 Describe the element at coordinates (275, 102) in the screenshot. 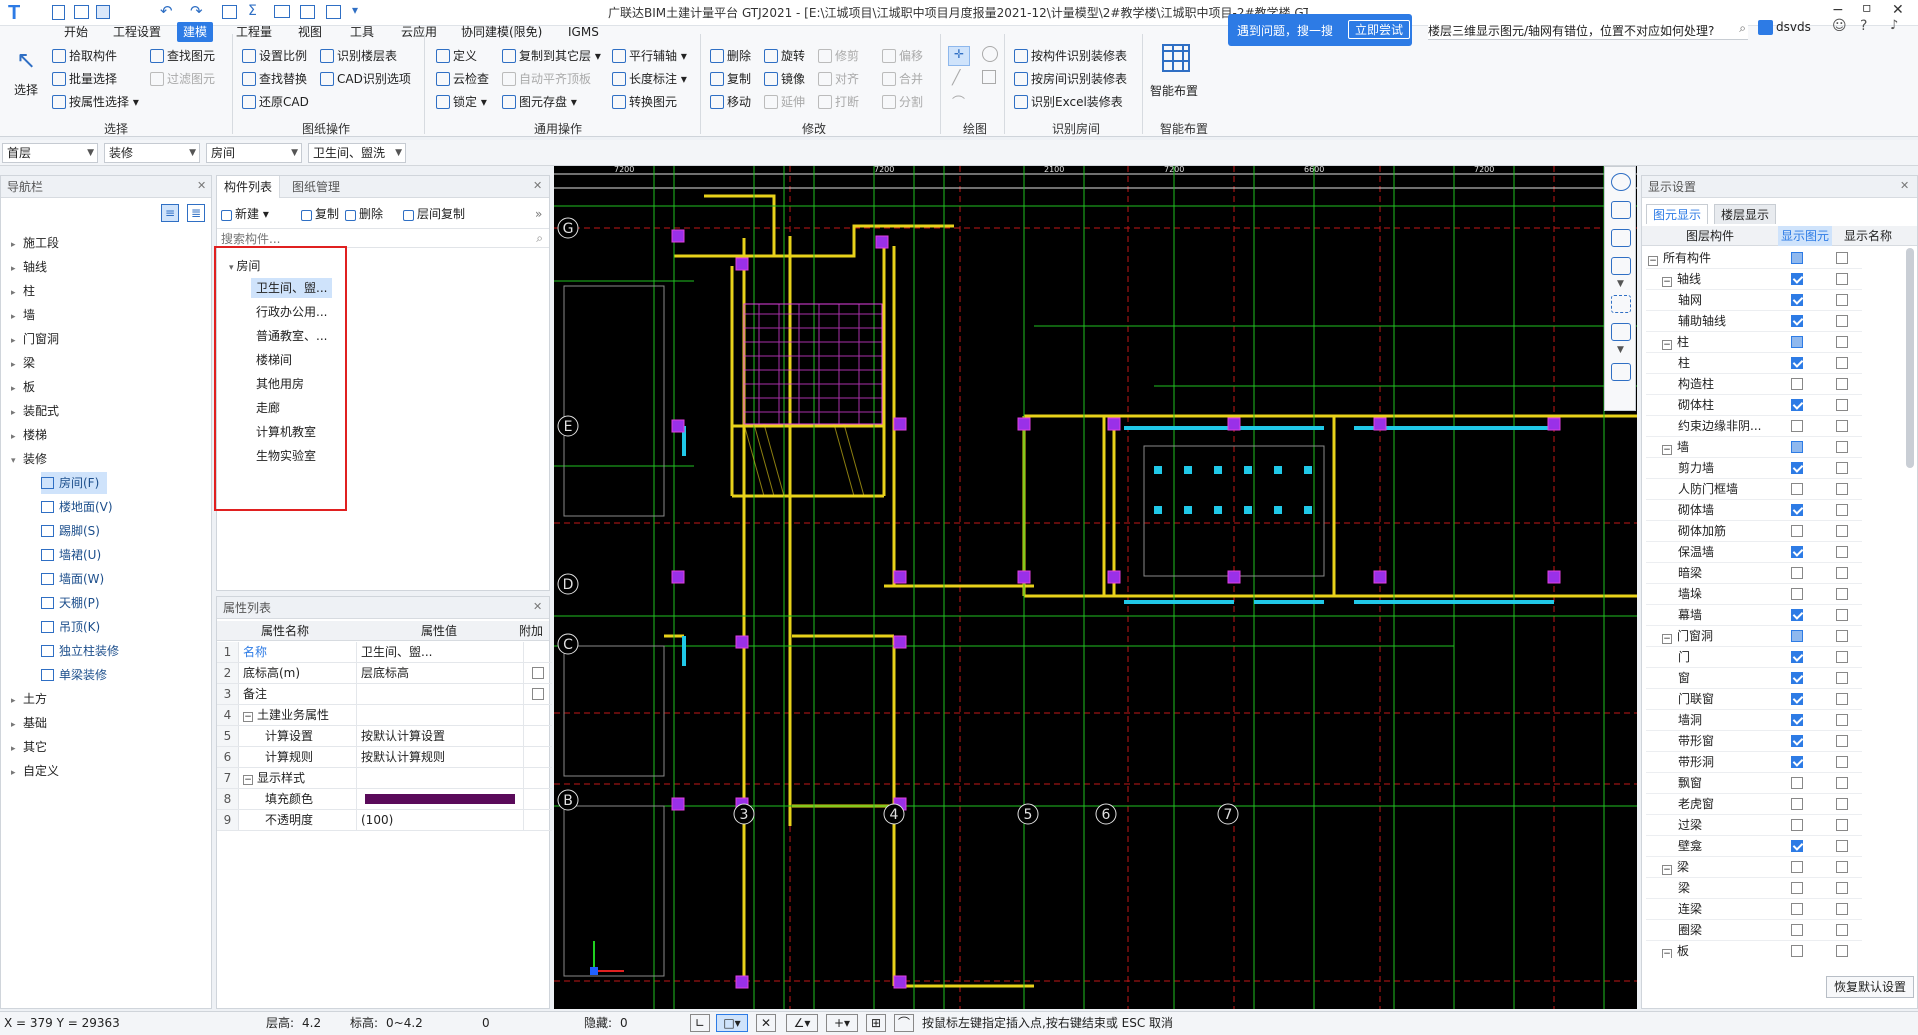

I see `restore-cad-button: 还原CAD` at that location.